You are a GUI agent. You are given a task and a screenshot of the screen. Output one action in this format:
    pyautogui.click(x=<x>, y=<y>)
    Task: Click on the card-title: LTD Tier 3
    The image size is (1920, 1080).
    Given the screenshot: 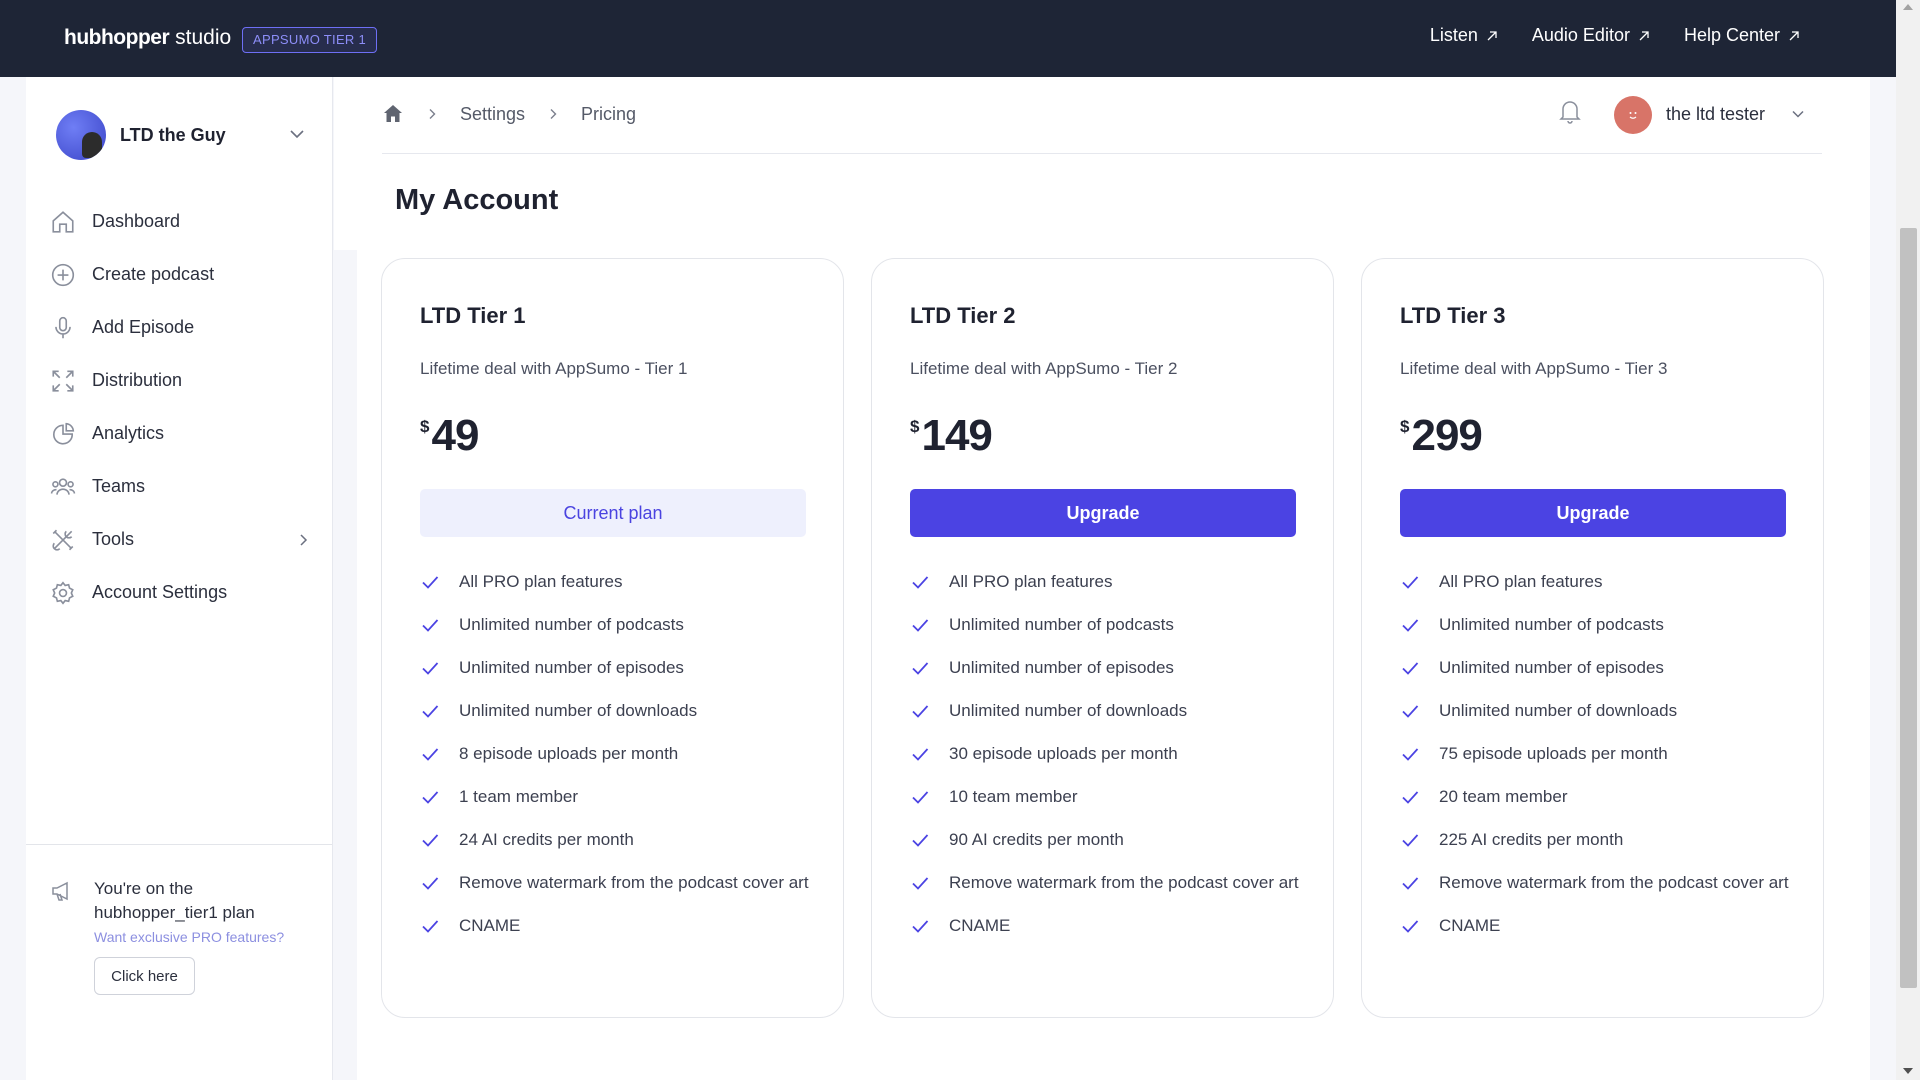 What is the action you would take?
    pyautogui.click(x=1453, y=315)
    